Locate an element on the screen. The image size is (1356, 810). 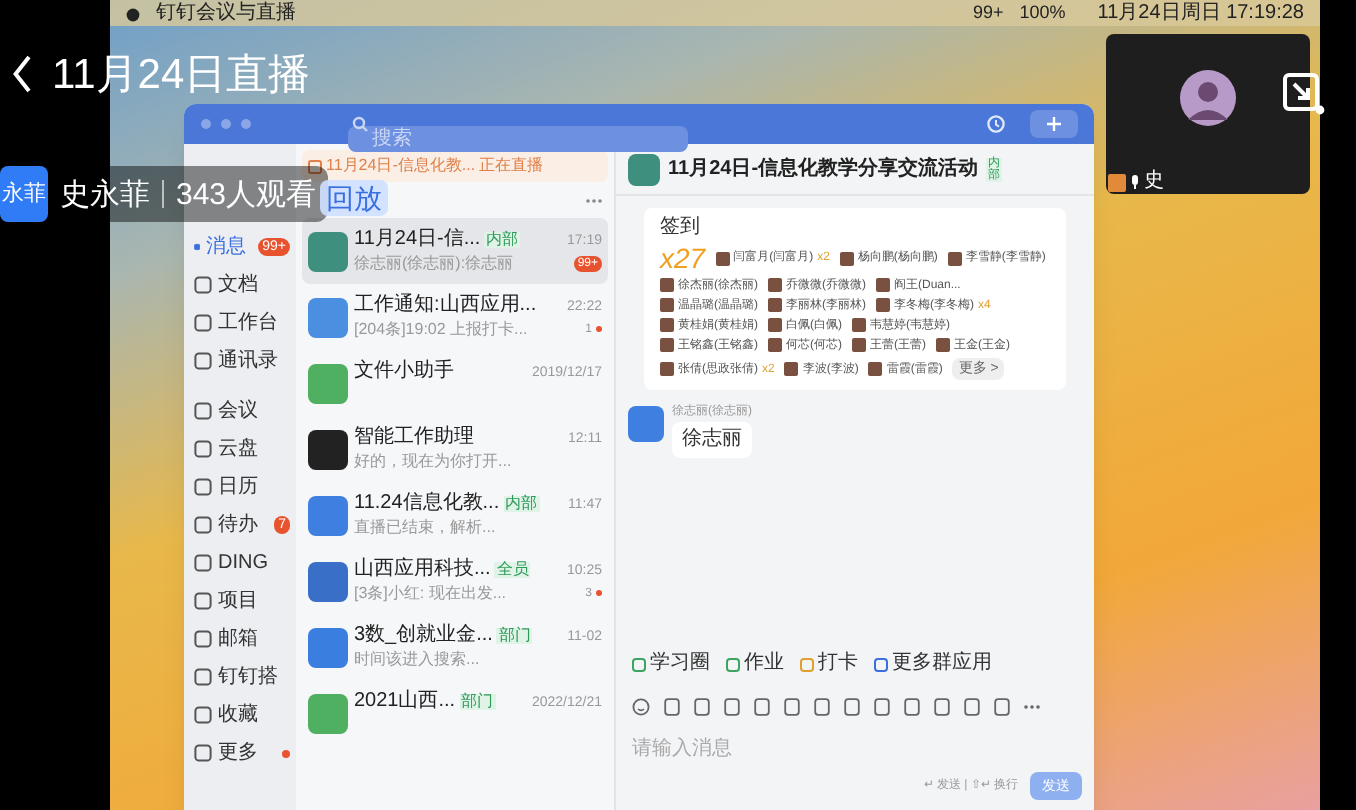
menu-app-name: 钉钉会议与直播 is located at coordinates (226, 13).